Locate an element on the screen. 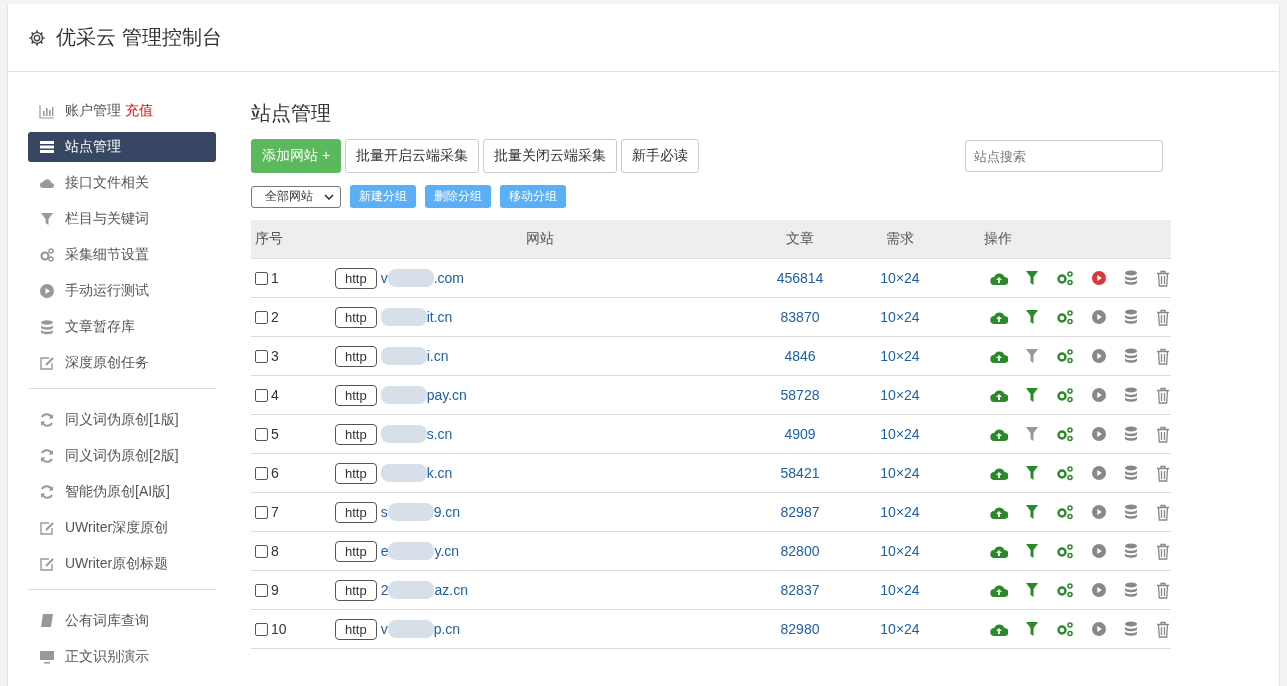 This screenshot has height=686, width=1287. article-count: 4846 is located at coordinates (800, 356).